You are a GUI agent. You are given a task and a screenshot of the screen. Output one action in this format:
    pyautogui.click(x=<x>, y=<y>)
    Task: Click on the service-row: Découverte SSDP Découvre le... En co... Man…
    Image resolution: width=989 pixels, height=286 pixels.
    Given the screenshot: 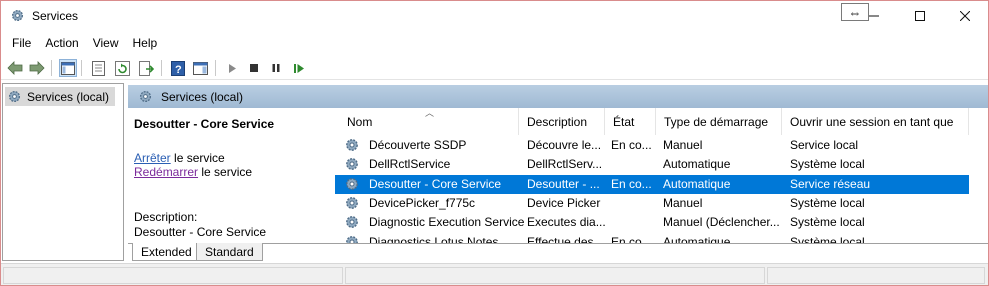 What is the action you would take?
    pyautogui.click(x=652, y=145)
    